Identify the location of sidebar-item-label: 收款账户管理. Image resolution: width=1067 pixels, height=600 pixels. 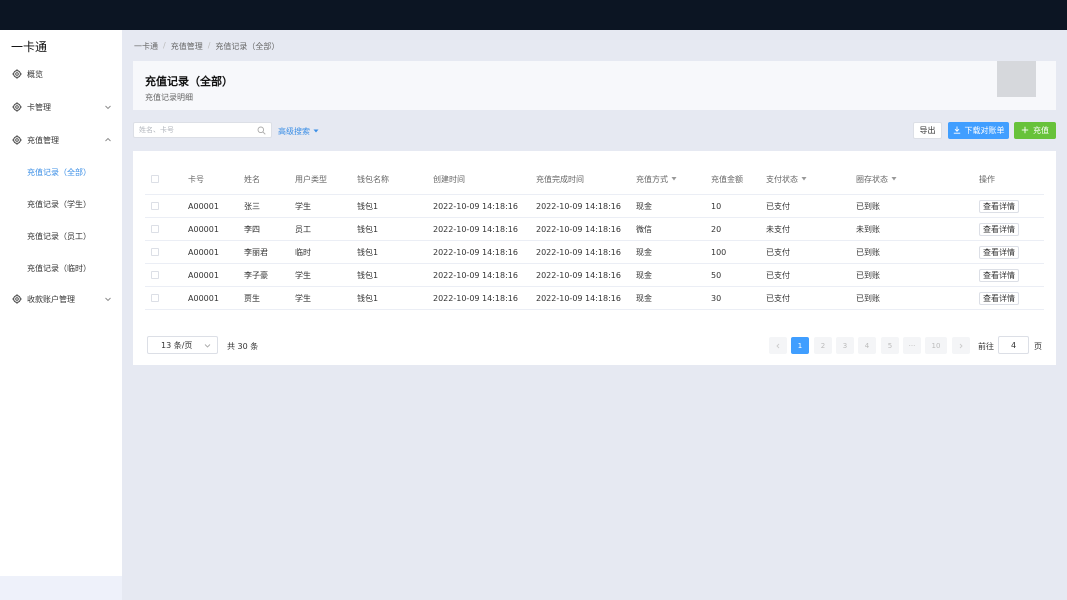
(51, 299).